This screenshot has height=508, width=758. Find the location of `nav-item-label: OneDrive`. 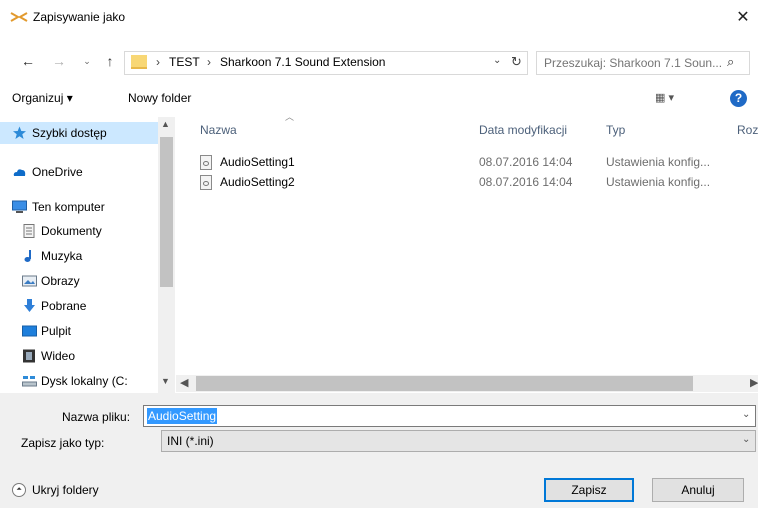

nav-item-label: OneDrive is located at coordinates (57, 172).